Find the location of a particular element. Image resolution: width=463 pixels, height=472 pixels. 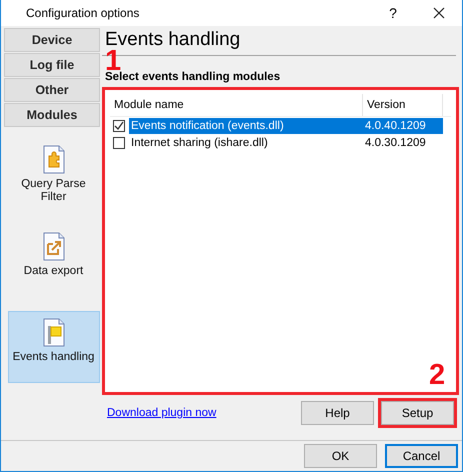

nav-tab: Other is located at coordinates (52, 90).